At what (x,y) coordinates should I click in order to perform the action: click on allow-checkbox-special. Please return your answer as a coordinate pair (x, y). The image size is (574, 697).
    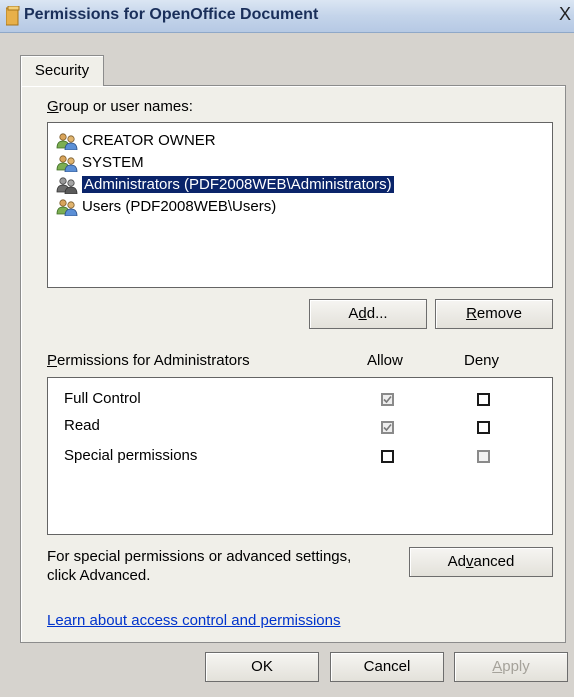
    Looking at the image, I should click on (387, 456).